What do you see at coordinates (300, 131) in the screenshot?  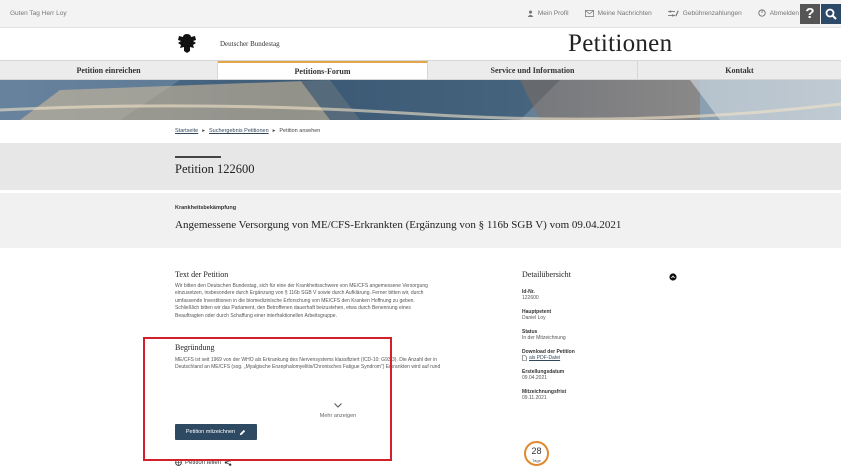 I see `breadcrumb-current: Petition ansehen` at bounding box center [300, 131].